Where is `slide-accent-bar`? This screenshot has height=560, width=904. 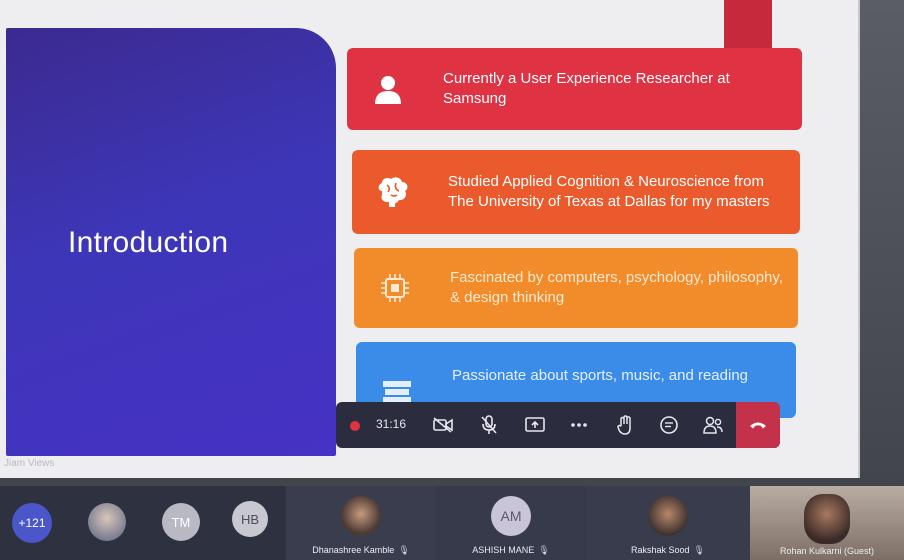 slide-accent-bar is located at coordinates (748, 24).